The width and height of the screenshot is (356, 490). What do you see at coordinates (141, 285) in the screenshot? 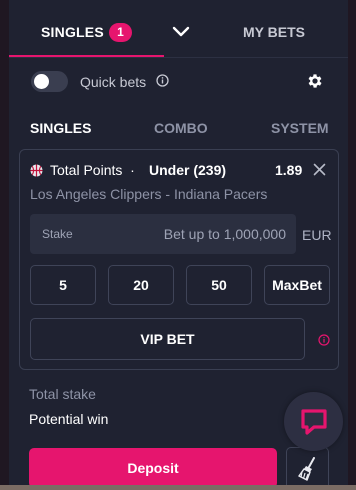
I see `quick-amount-20: 20` at bounding box center [141, 285].